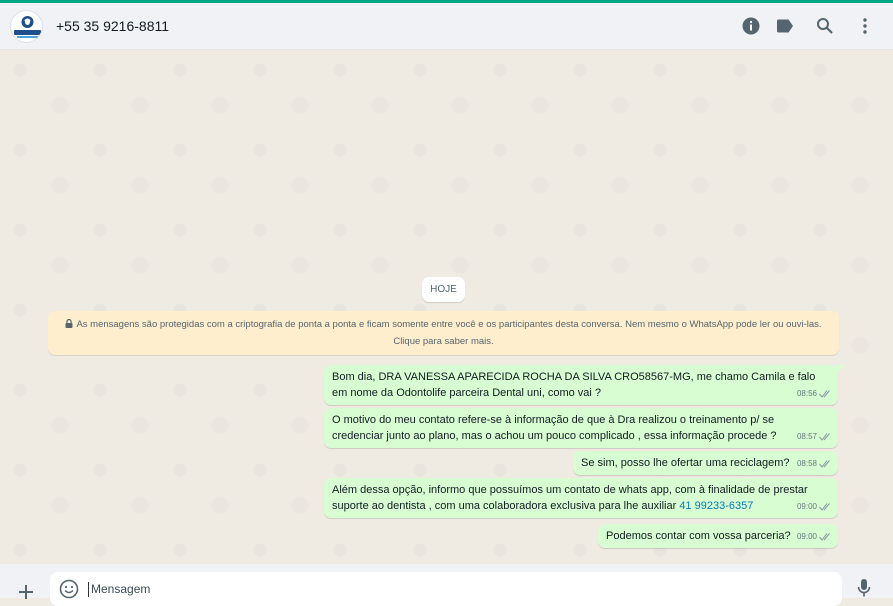  I want to click on search-icon, so click(825, 26).